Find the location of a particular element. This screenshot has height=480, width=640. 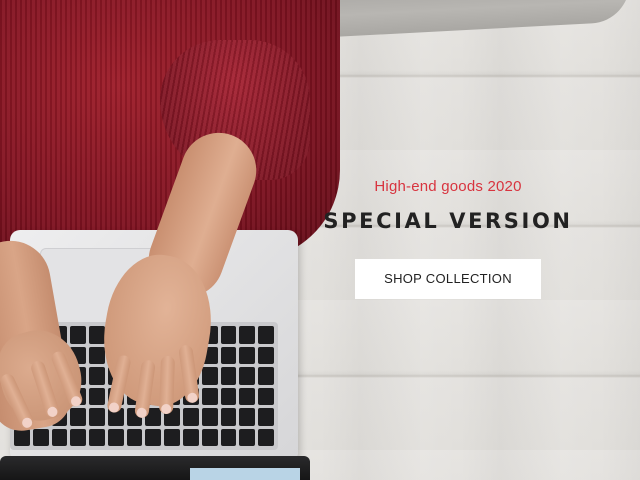

laptop-screen is located at coordinates (245, 474).